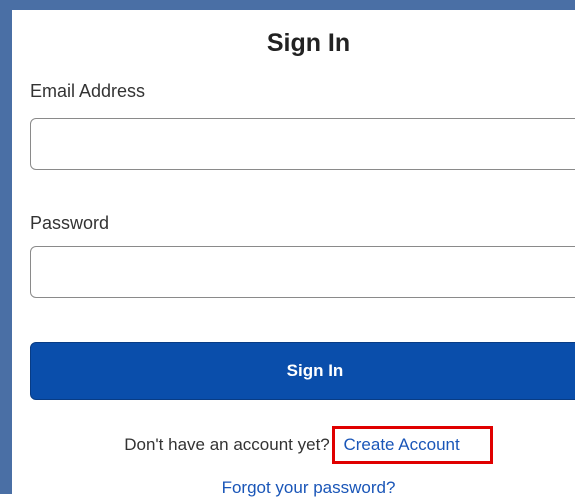  What do you see at coordinates (302, 272) in the screenshot?
I see `password-field` at bounding box center [302, 272].